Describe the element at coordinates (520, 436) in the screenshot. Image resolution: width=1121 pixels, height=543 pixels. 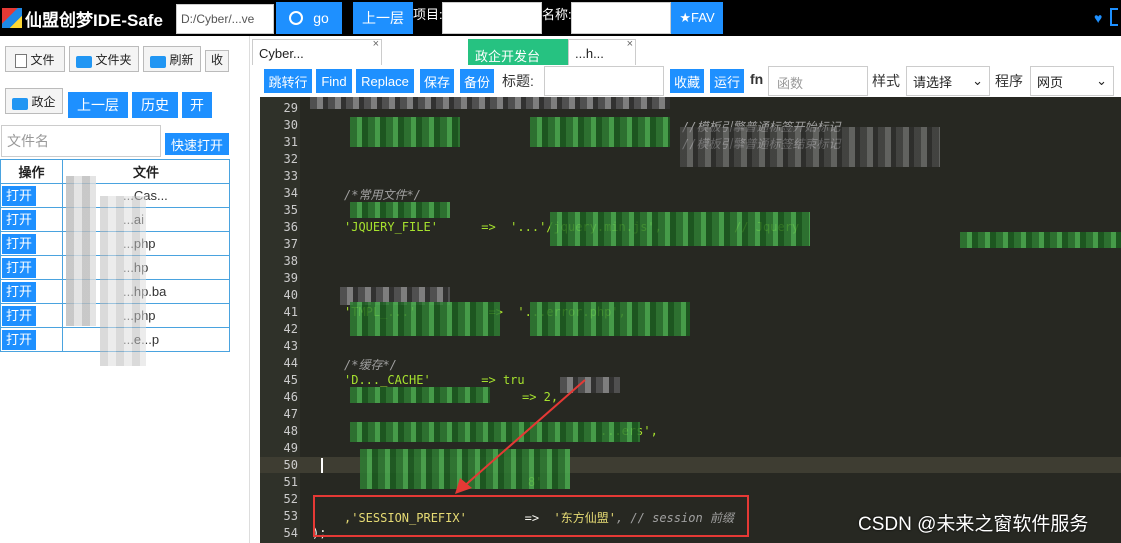
I see `annotation-arrow` at that location.